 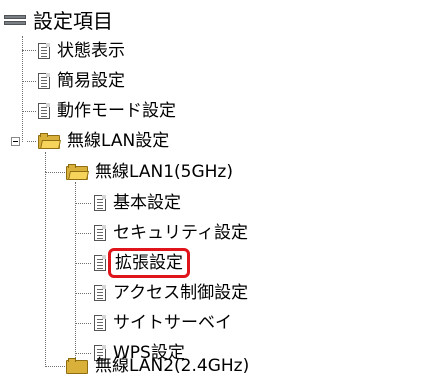 I want to click on tree-item-label: アクセス制御設定, so click(x=181, y=293).